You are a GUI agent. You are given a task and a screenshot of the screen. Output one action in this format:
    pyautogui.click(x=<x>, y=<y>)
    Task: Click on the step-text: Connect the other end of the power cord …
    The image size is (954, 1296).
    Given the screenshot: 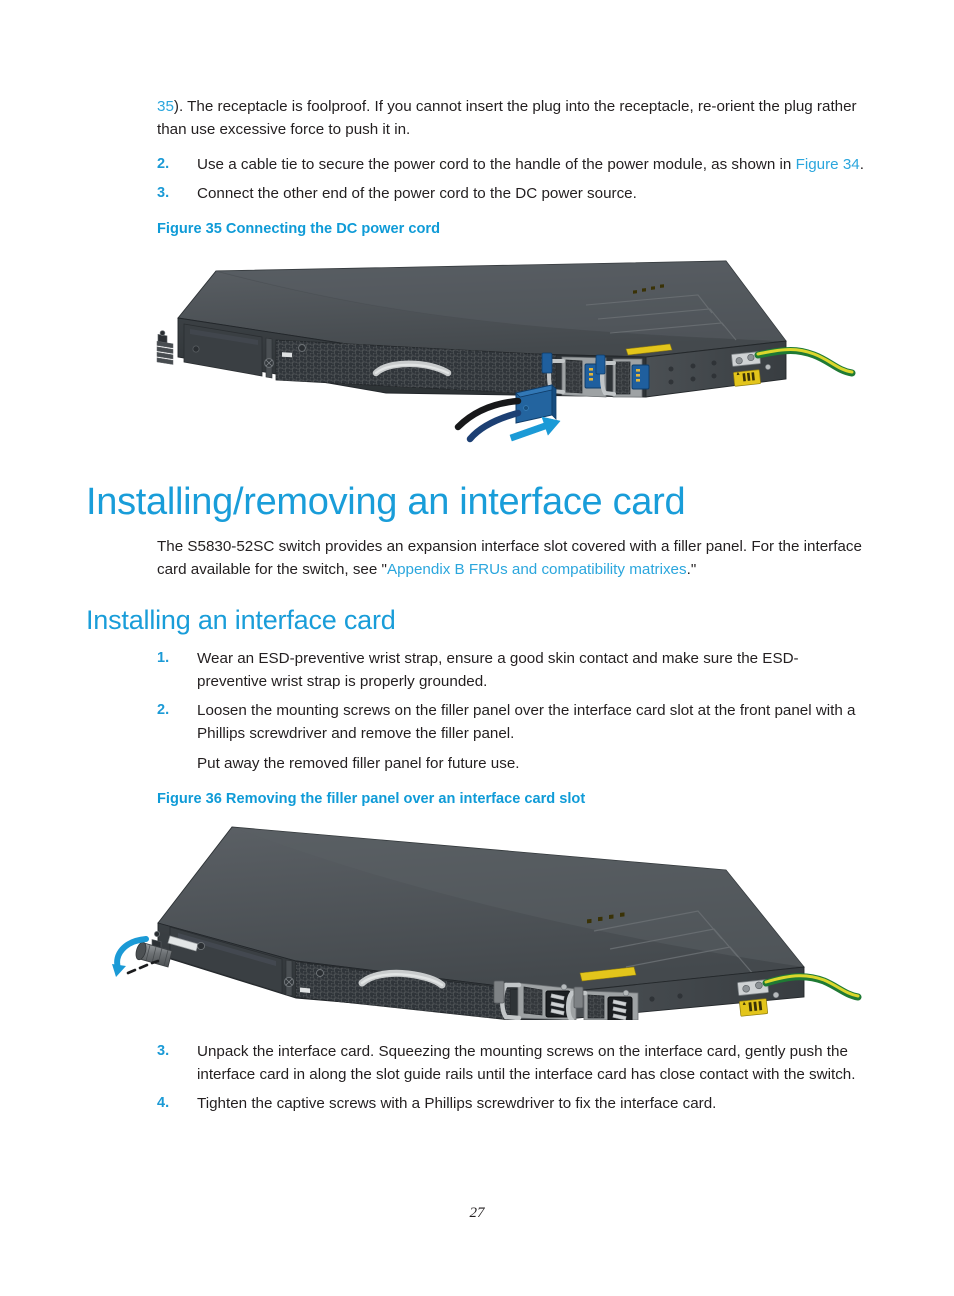 What is the action you would take?
    pyautogui.click(x=417, y=193)
    